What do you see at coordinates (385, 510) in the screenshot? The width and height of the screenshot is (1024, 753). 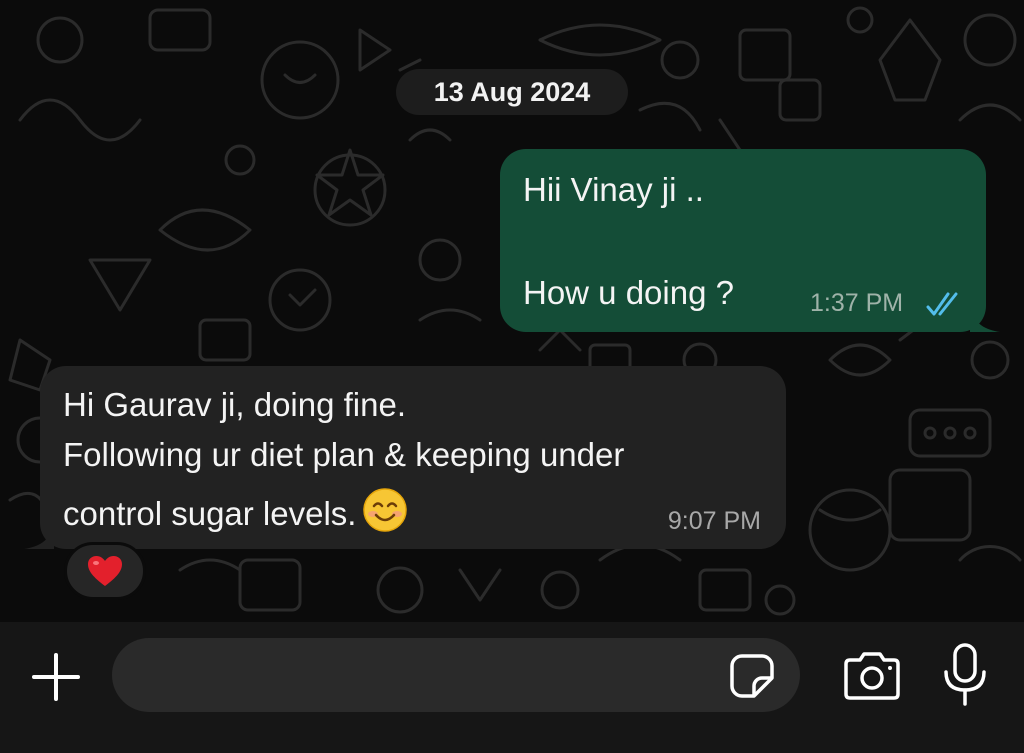 I see `smiling-face-icon` at bounding box center [385, 510].